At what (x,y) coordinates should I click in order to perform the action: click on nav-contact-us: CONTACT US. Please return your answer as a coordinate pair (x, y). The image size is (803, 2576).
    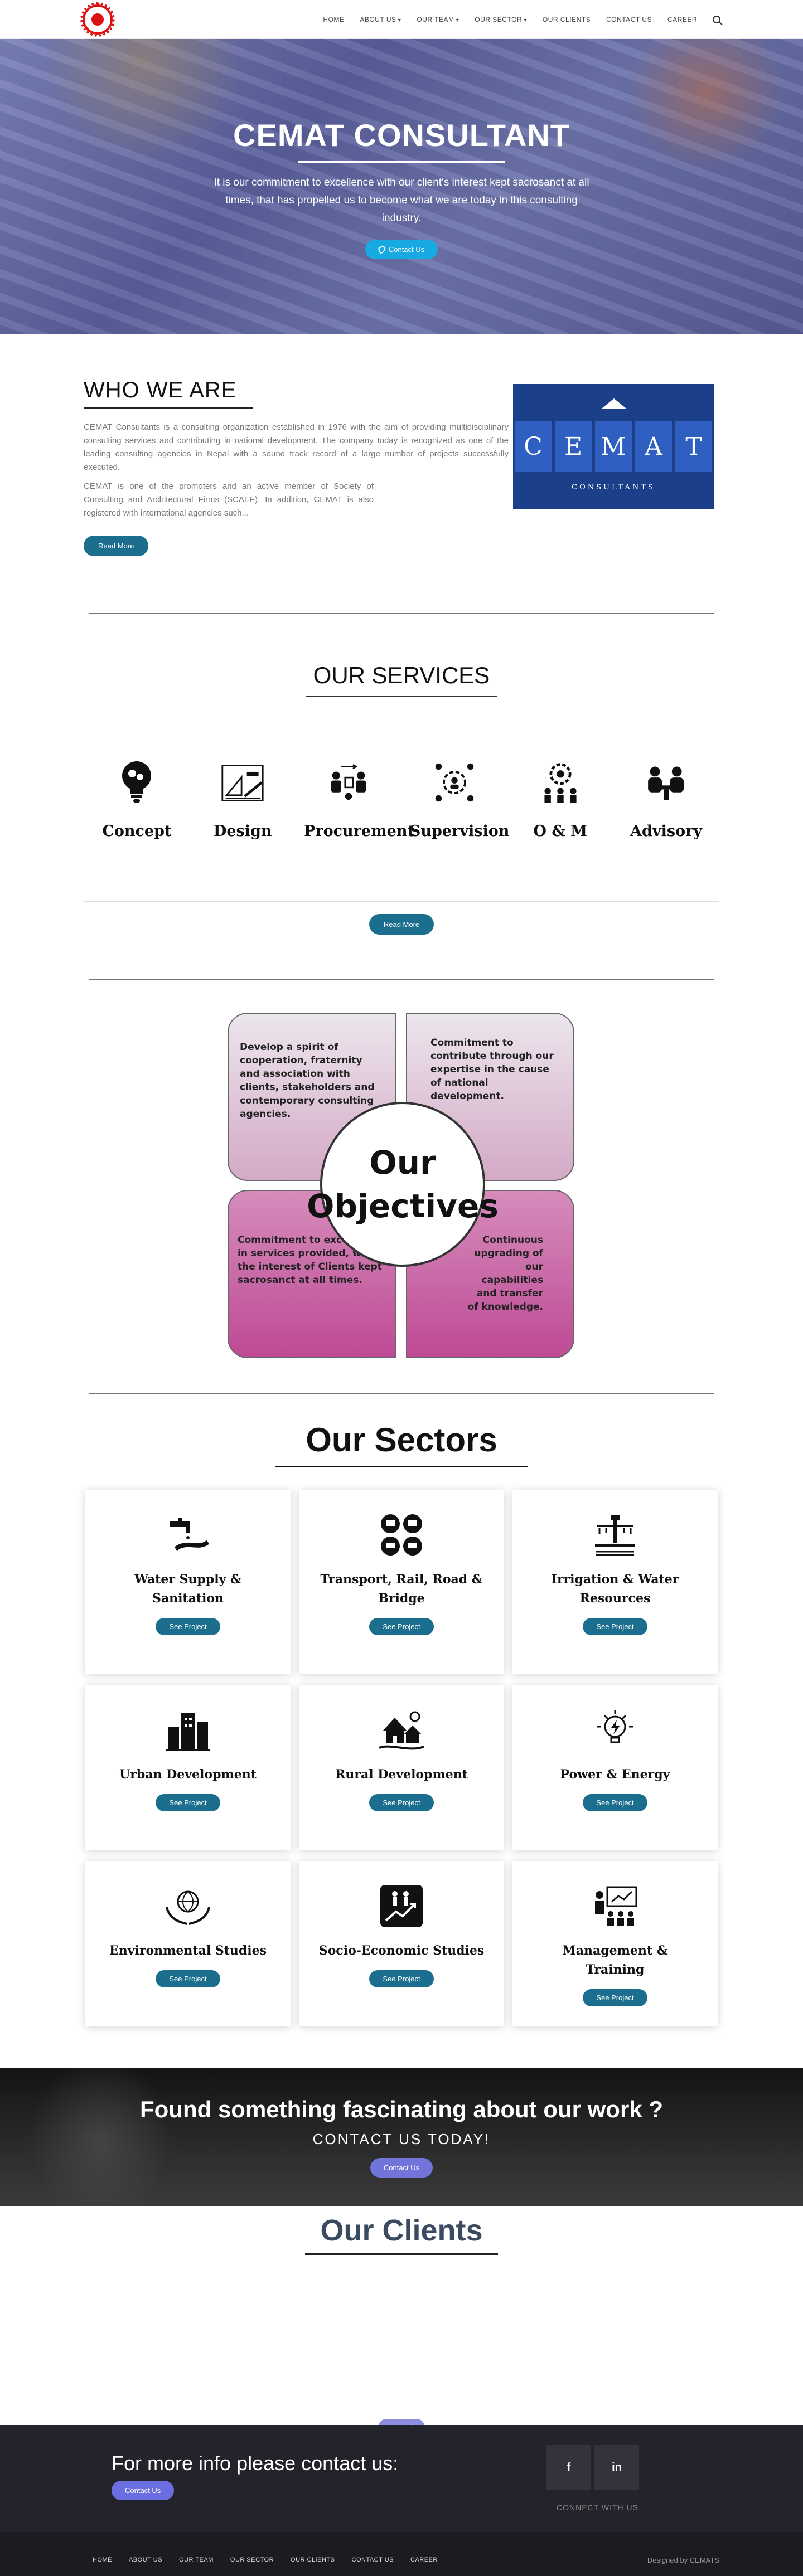
    Looking at the image, I should click on (629, 20).